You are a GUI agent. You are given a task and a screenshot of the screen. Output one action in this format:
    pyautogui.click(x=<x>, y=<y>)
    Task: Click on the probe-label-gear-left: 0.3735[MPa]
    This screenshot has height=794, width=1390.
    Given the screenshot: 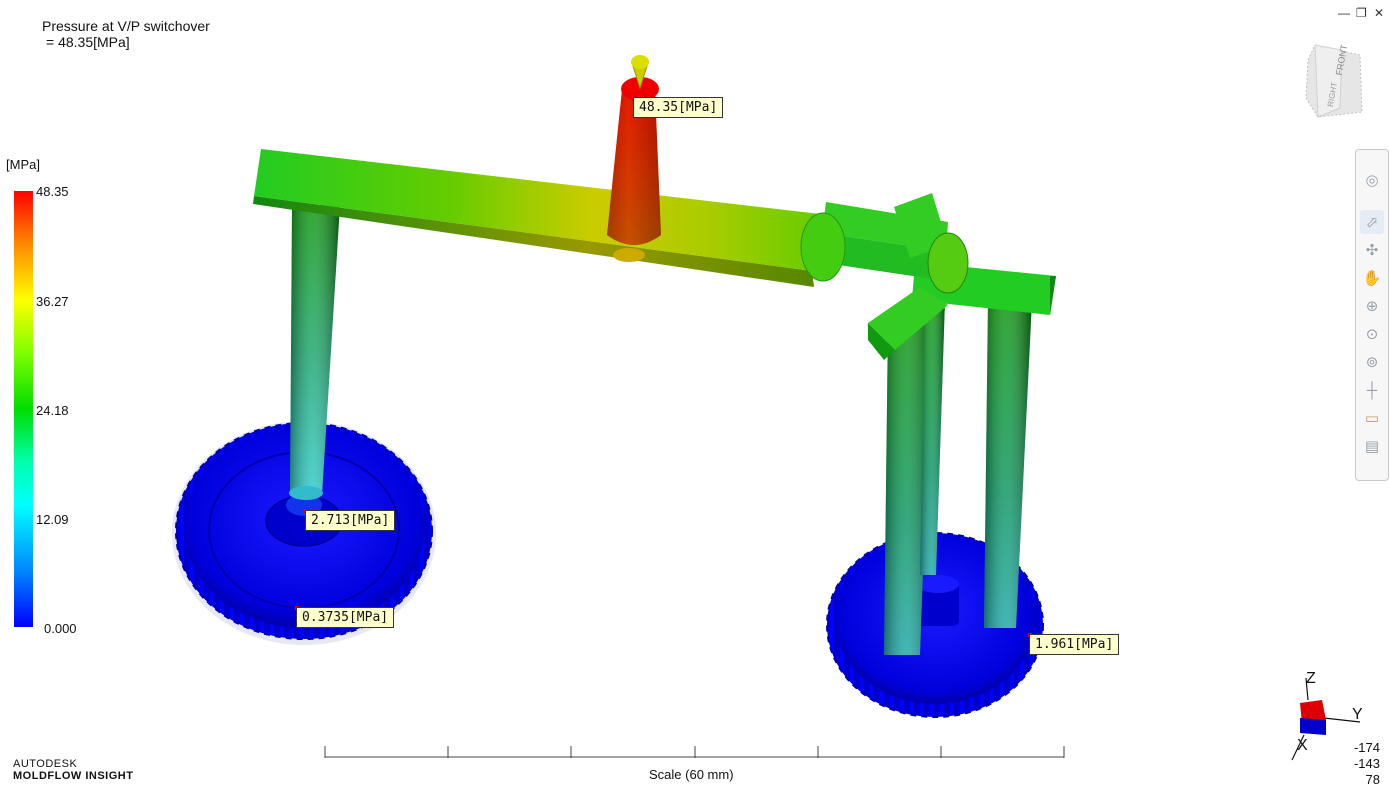 What is the action you would take?
    pyautogui.click(x=345, y=617)
    